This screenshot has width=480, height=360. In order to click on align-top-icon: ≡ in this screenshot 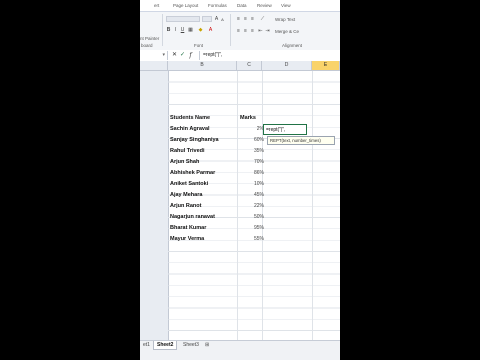, I will do `click(238, 19)`.